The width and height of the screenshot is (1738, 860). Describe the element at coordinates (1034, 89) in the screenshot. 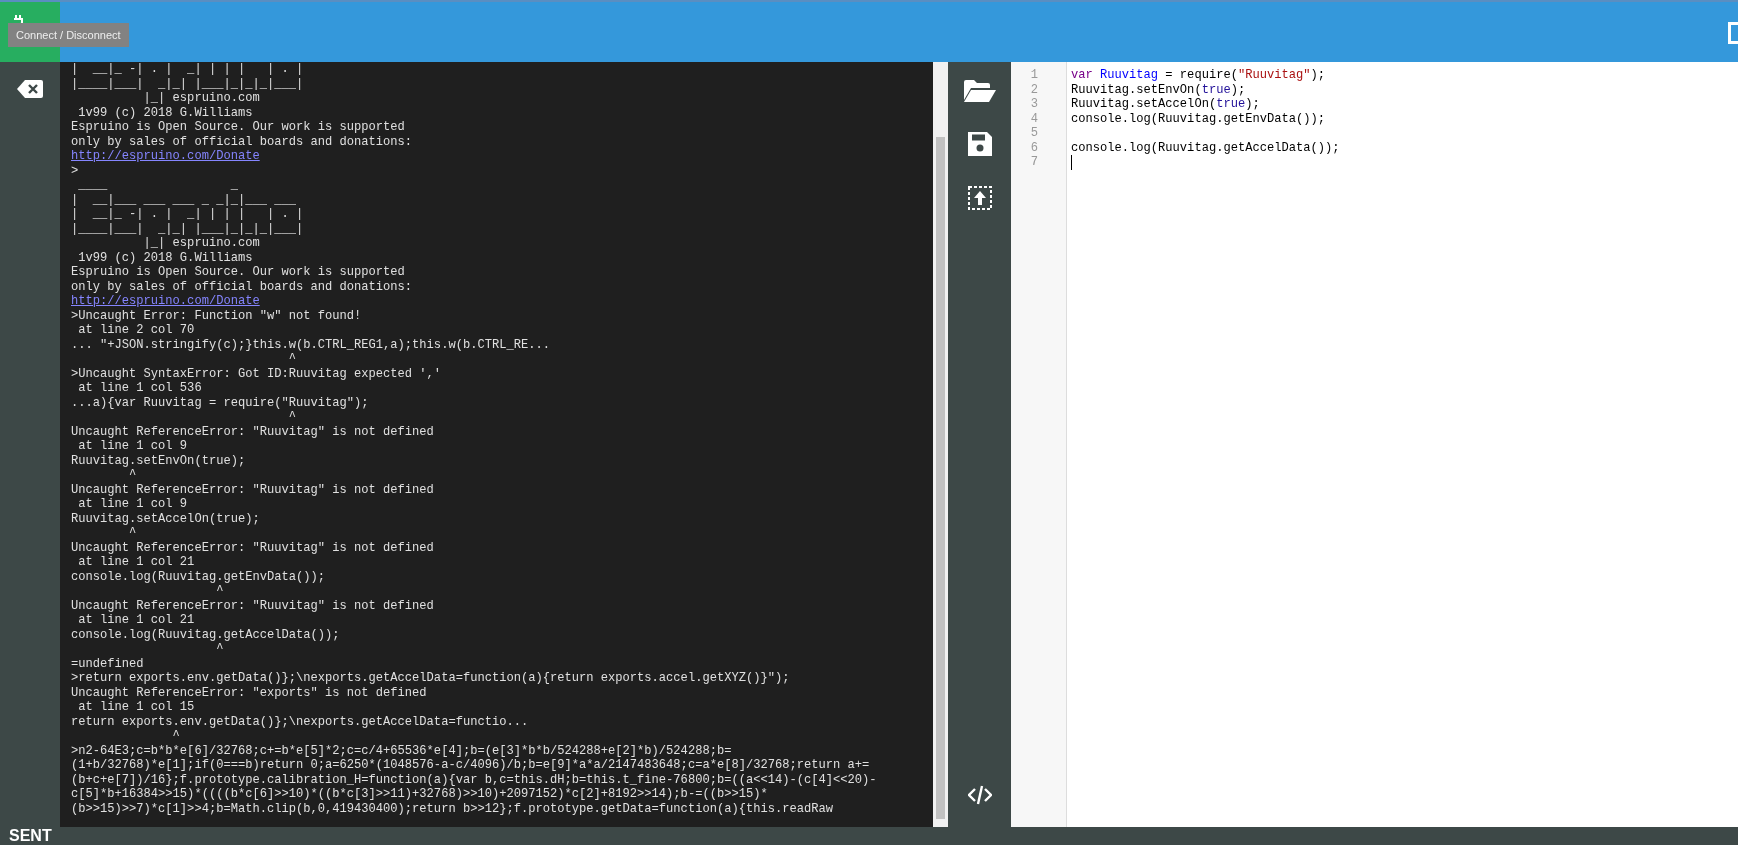

I see `line-number: 2` at that location.